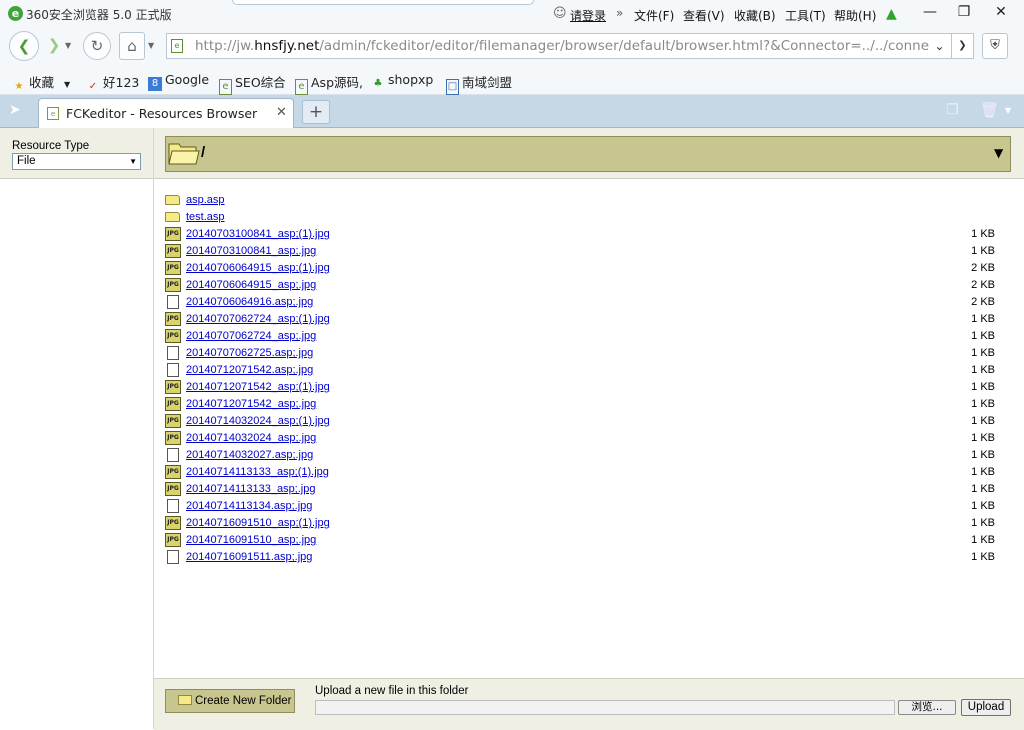 Image resolution: width=1024 pixels, height=730 pixels. I want to click on address-dropdown-icon: ❯, so click(963, 46).